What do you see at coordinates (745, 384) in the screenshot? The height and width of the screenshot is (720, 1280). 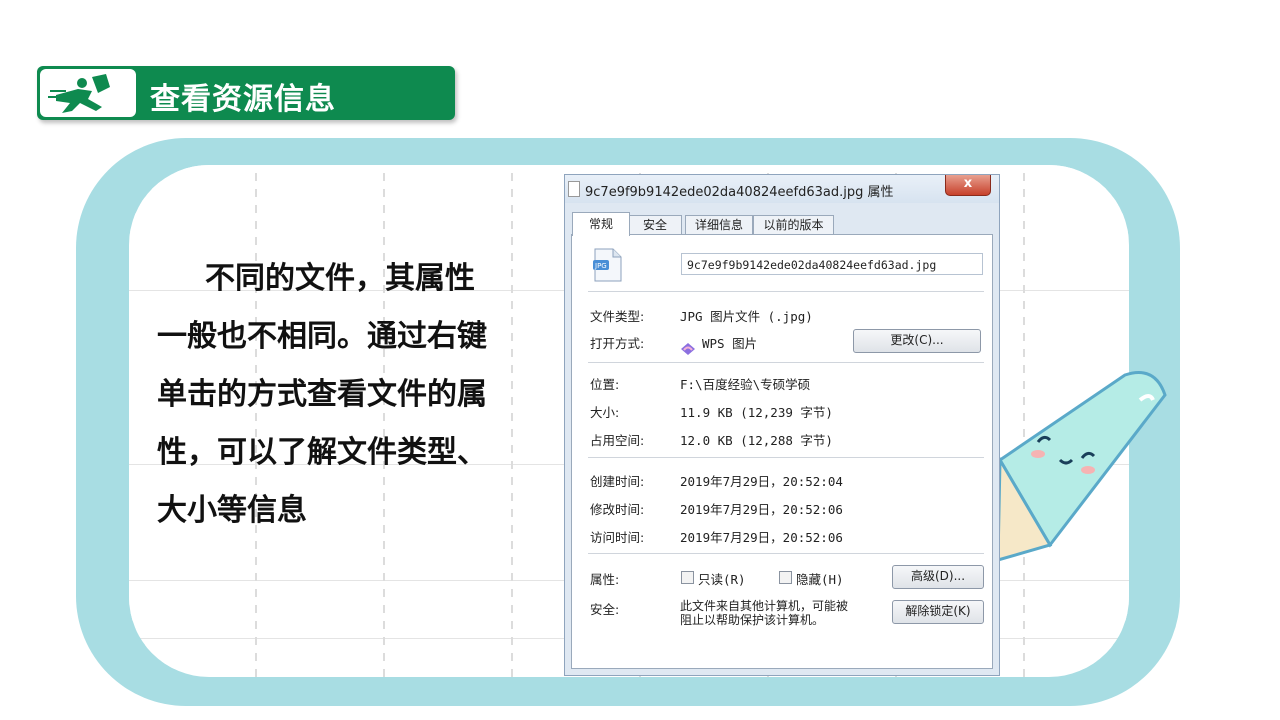 I see `location-value: F:\百度经验\专硕学硕` at bounding box center [745, 384].